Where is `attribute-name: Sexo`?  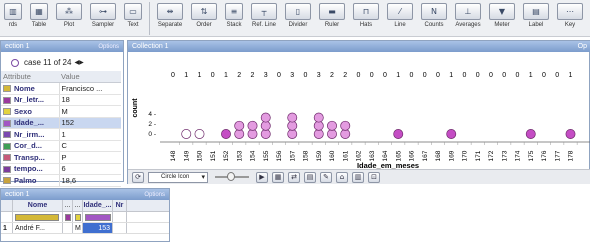 attribute-name: Sexo is located at coordinates (30, 111).